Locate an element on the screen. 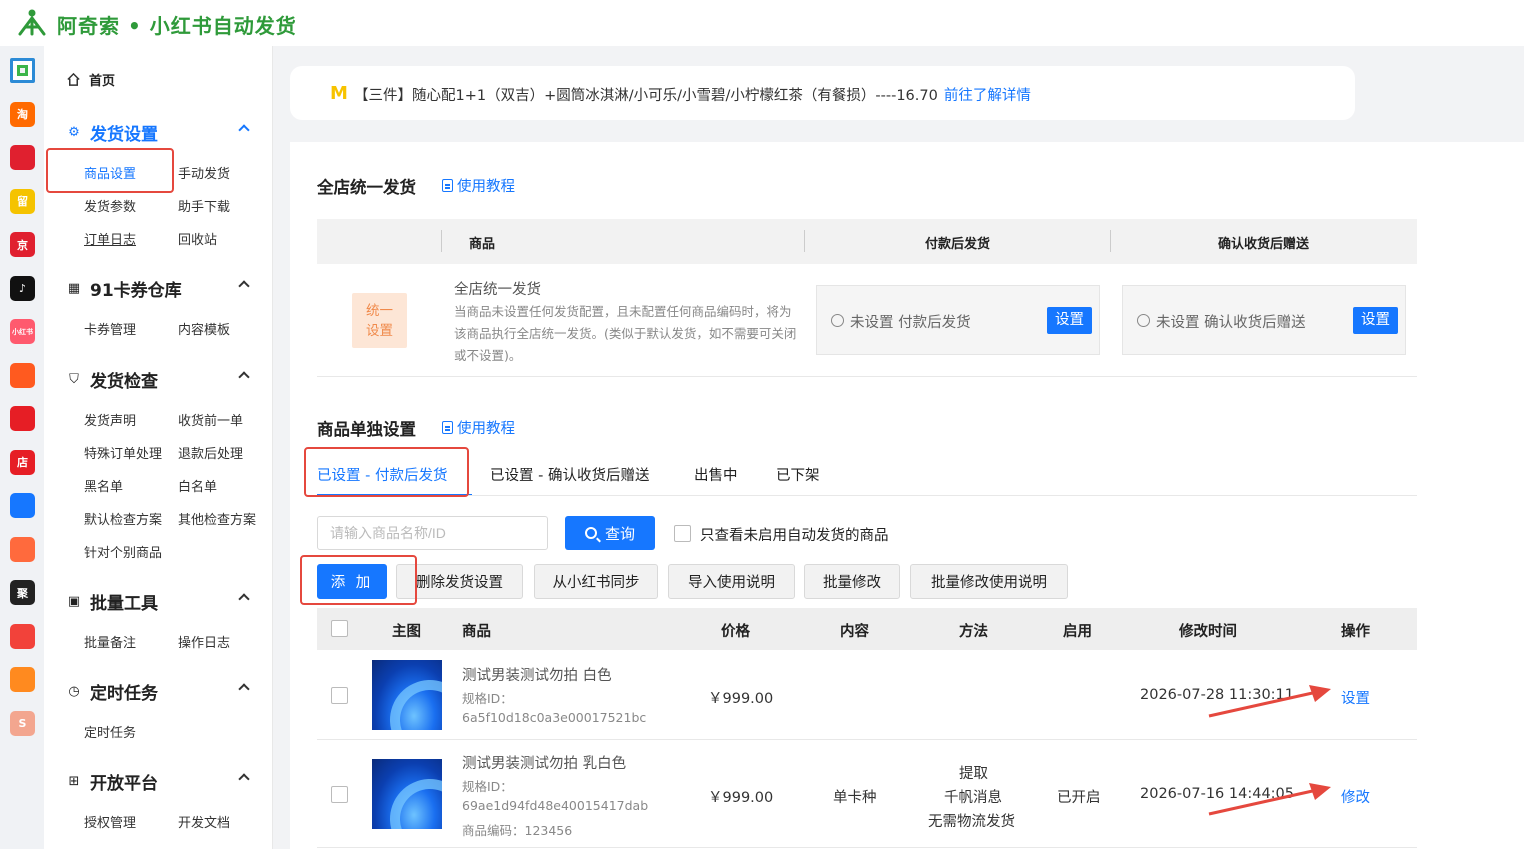  tab-on-sale: 出售中 is located at coordinates (716, 474).